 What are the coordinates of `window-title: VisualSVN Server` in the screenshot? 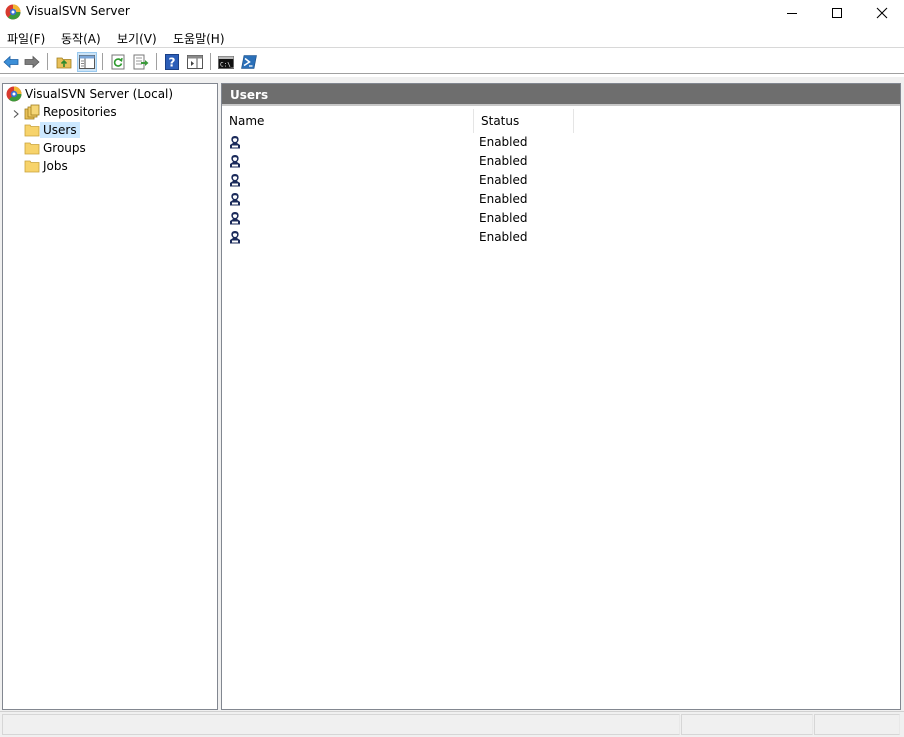 It's located at (78, 11).